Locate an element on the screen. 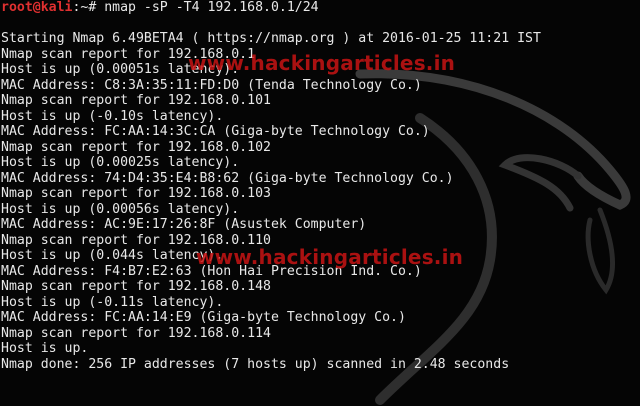 This screenshot has height=406, width=640. command-line: root@kali:~# nmap -sP -T4 192.168.0.1/24 is located at coordinates (271, 8).